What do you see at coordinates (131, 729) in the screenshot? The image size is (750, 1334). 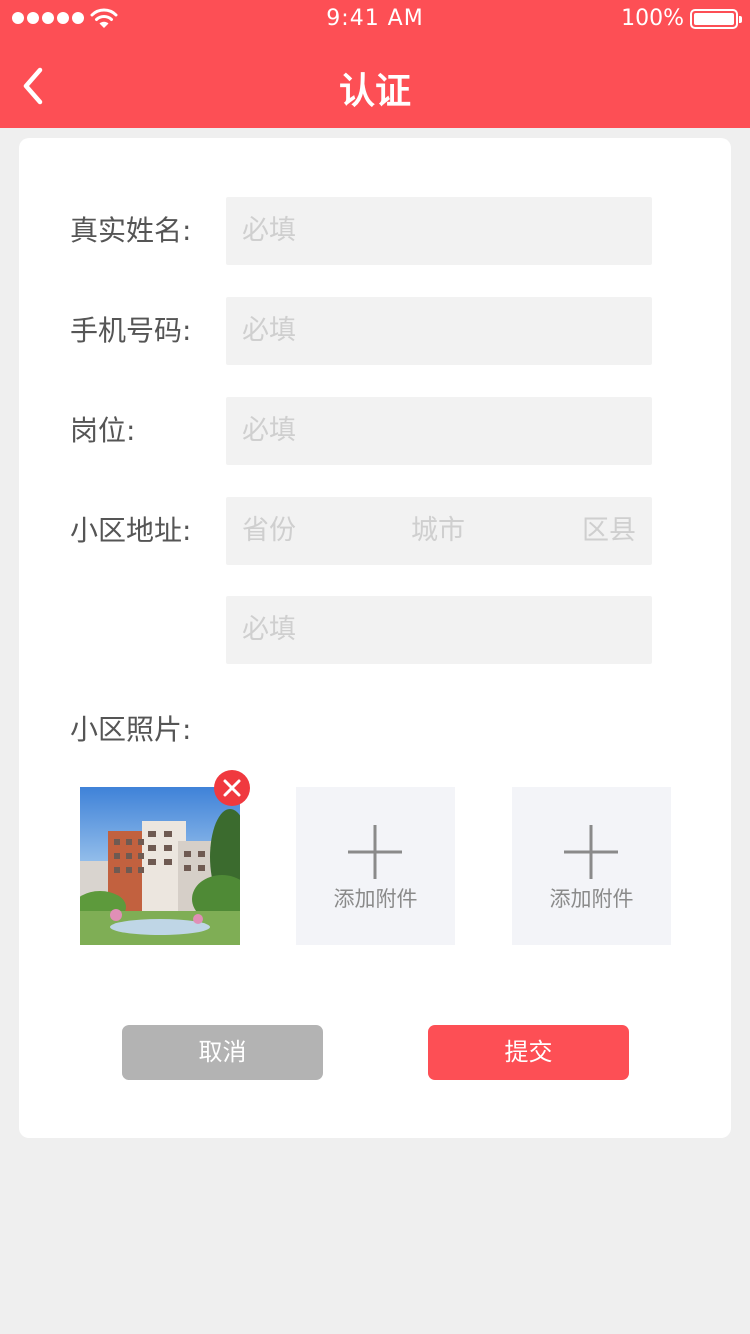 I see `photos-label: 小区照片:` at bounding box center [131, 729].